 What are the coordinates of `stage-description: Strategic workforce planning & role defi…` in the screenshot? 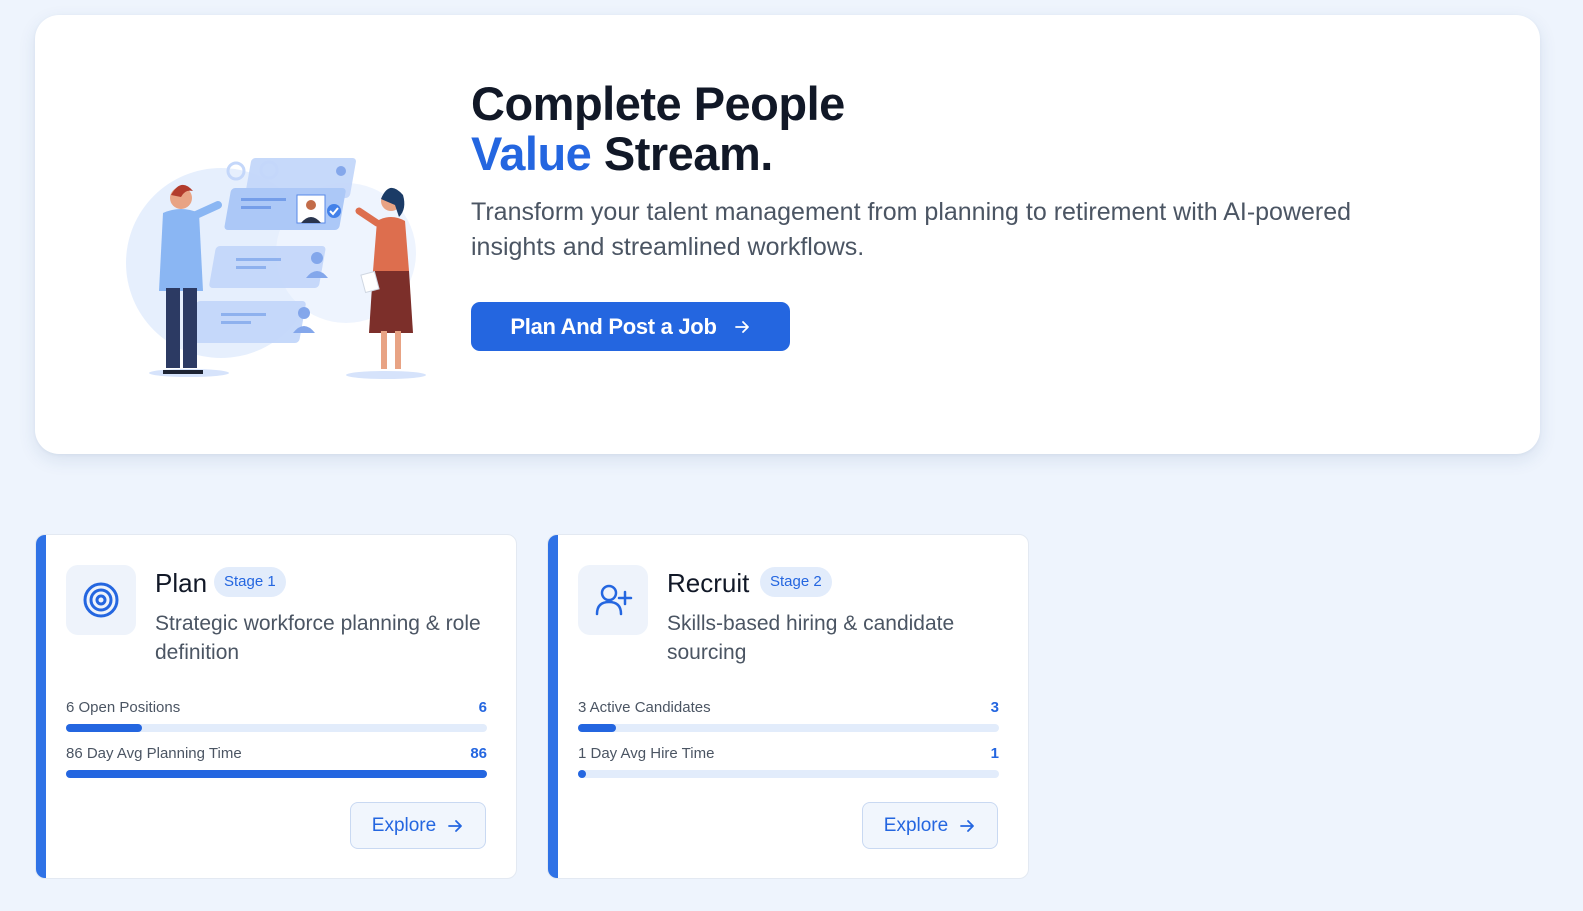 It's located at (318, 638).